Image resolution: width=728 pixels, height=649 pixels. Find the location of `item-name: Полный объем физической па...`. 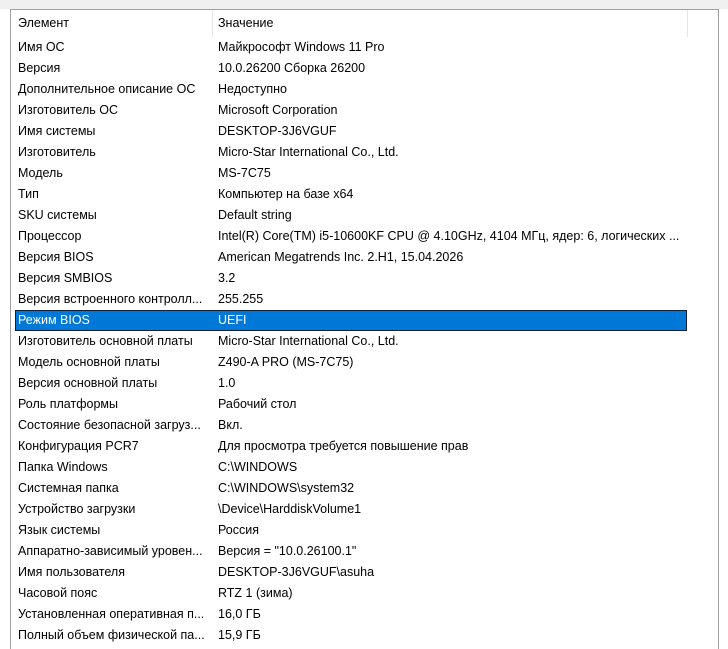

item-name: Полный объем физической па... is located at coordinates (111, 635).